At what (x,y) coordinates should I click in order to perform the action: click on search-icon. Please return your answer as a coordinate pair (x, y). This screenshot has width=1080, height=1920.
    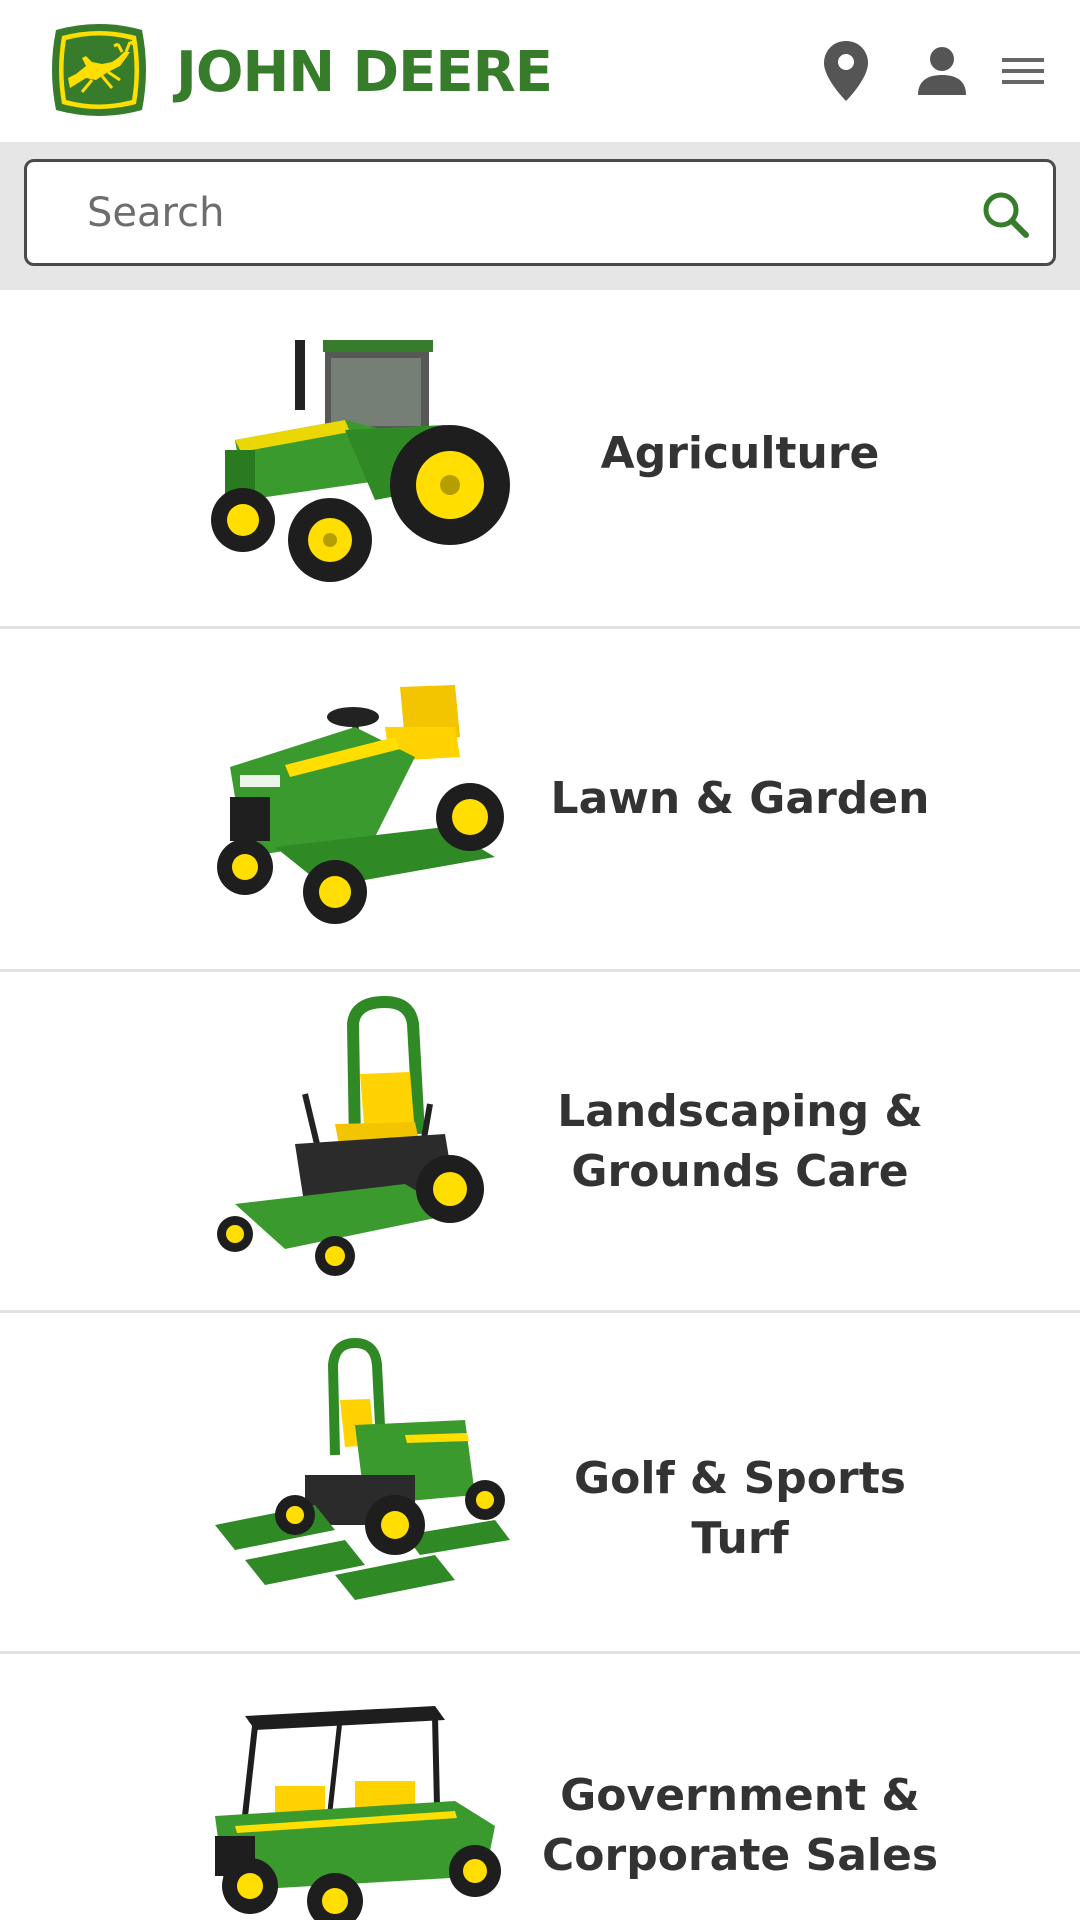
    Looking at the image, I should click on (1005, 214).